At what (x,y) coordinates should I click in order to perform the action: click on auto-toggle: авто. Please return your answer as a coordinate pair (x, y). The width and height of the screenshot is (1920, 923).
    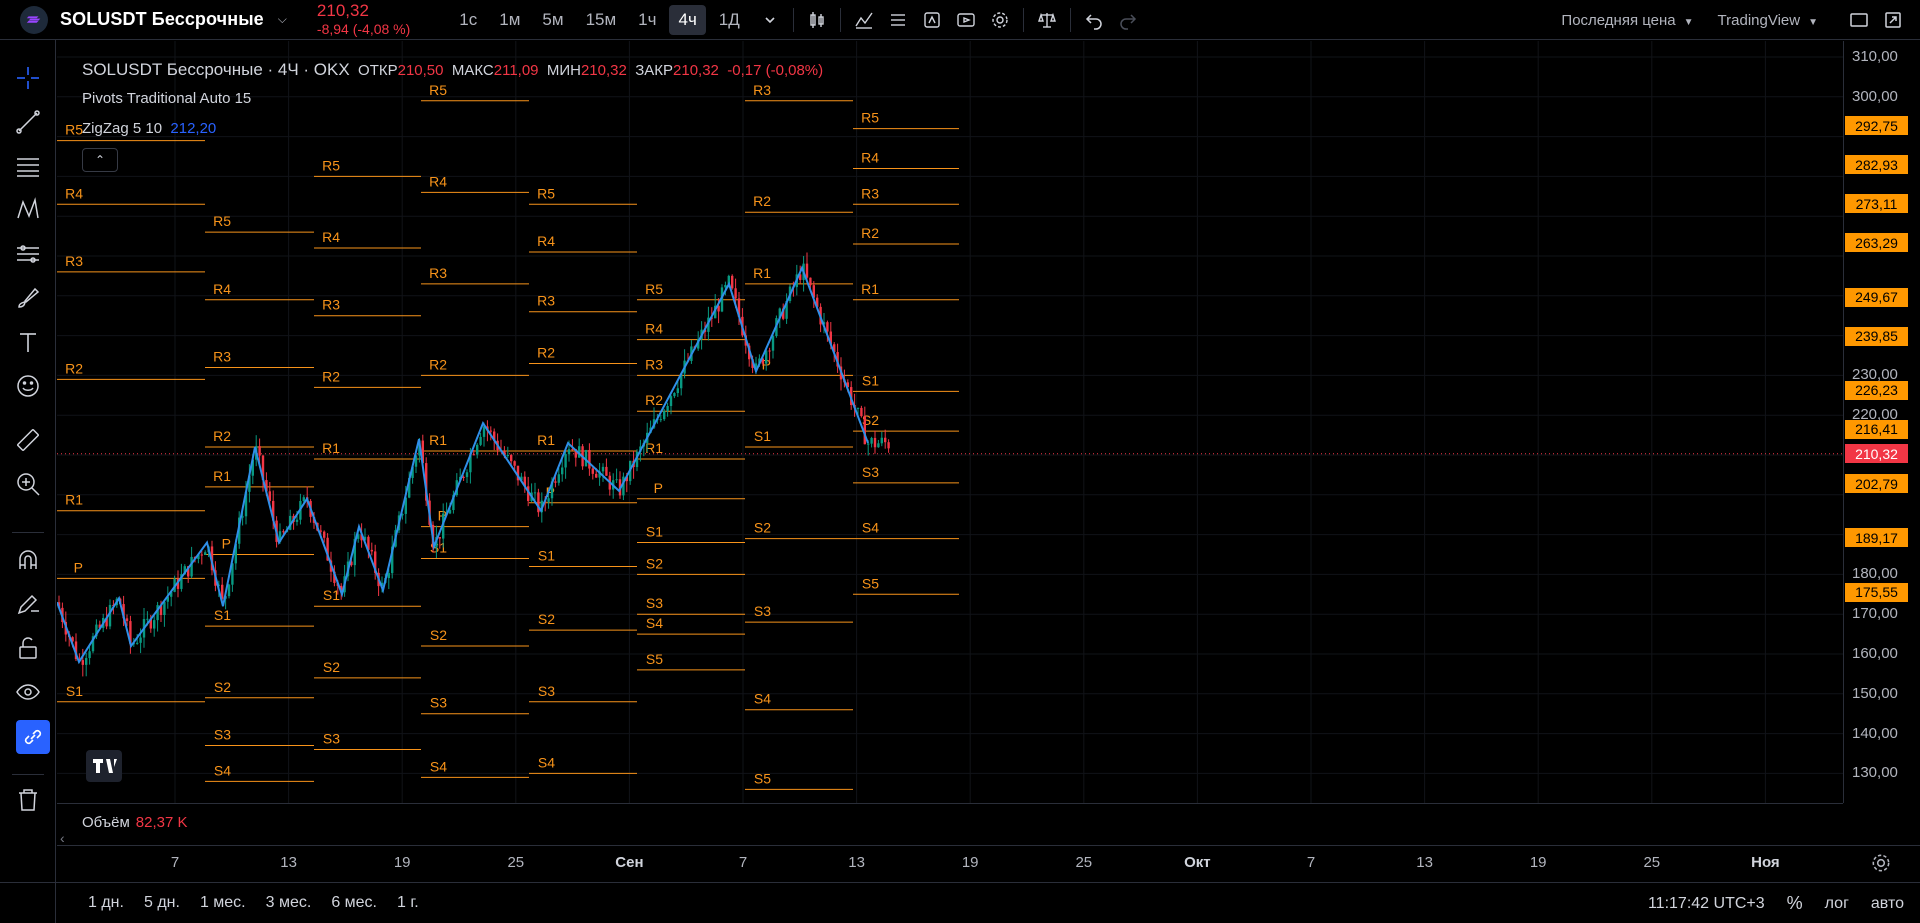
    Looking at the image, I should click on (1887, 904).